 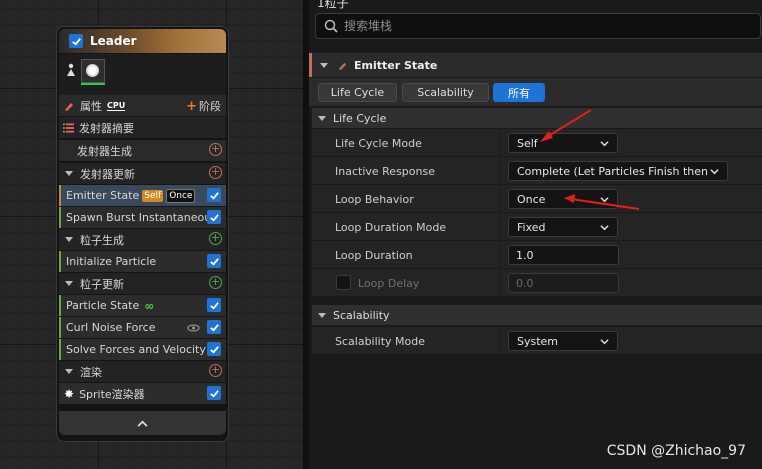 What do you see at coordinates (361, 315) in the screenshot?
I see `category-label: Scalability` at bounding box center [361, 315].